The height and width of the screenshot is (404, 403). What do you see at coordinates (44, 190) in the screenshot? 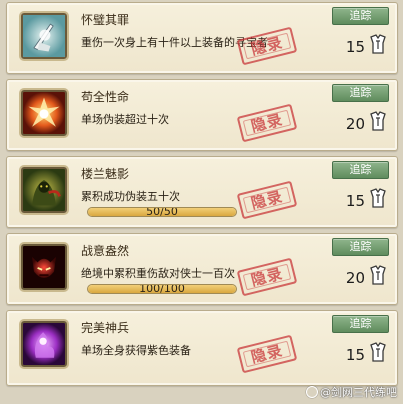
I see `hooded-figure-icon` at bounding box center [44, 190].